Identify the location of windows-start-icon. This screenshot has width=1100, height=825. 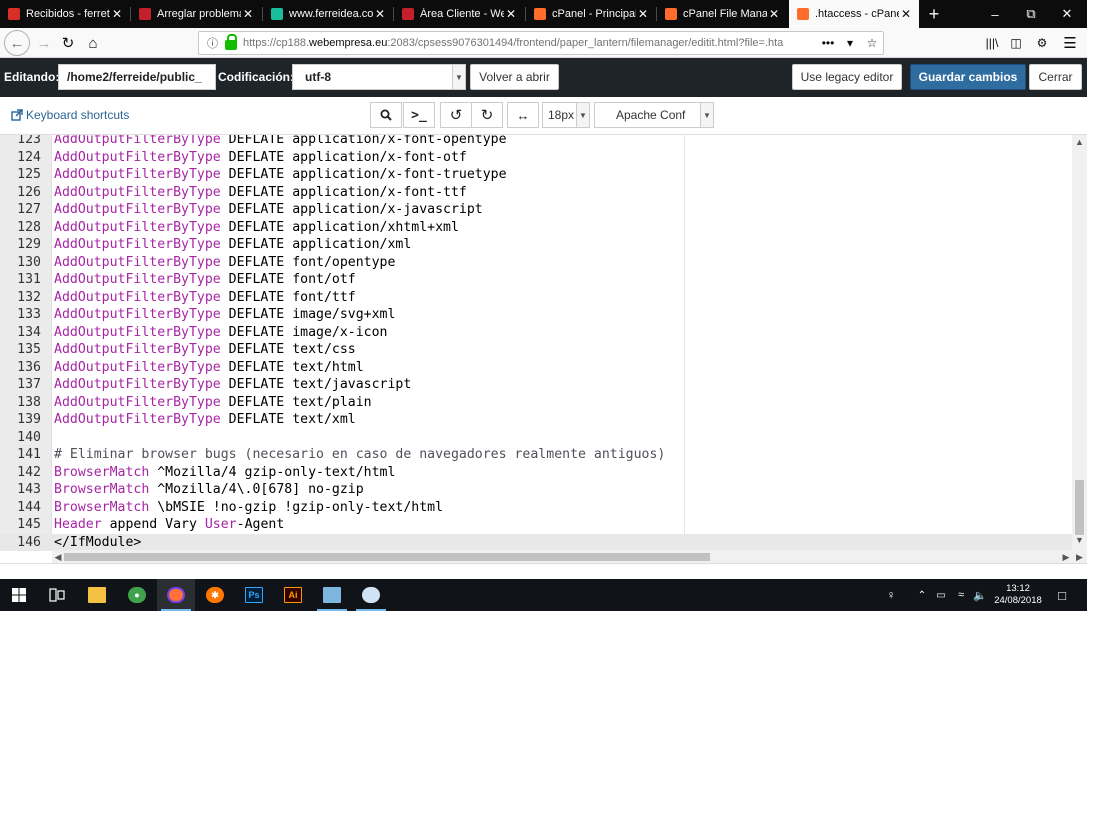
(19, 595).